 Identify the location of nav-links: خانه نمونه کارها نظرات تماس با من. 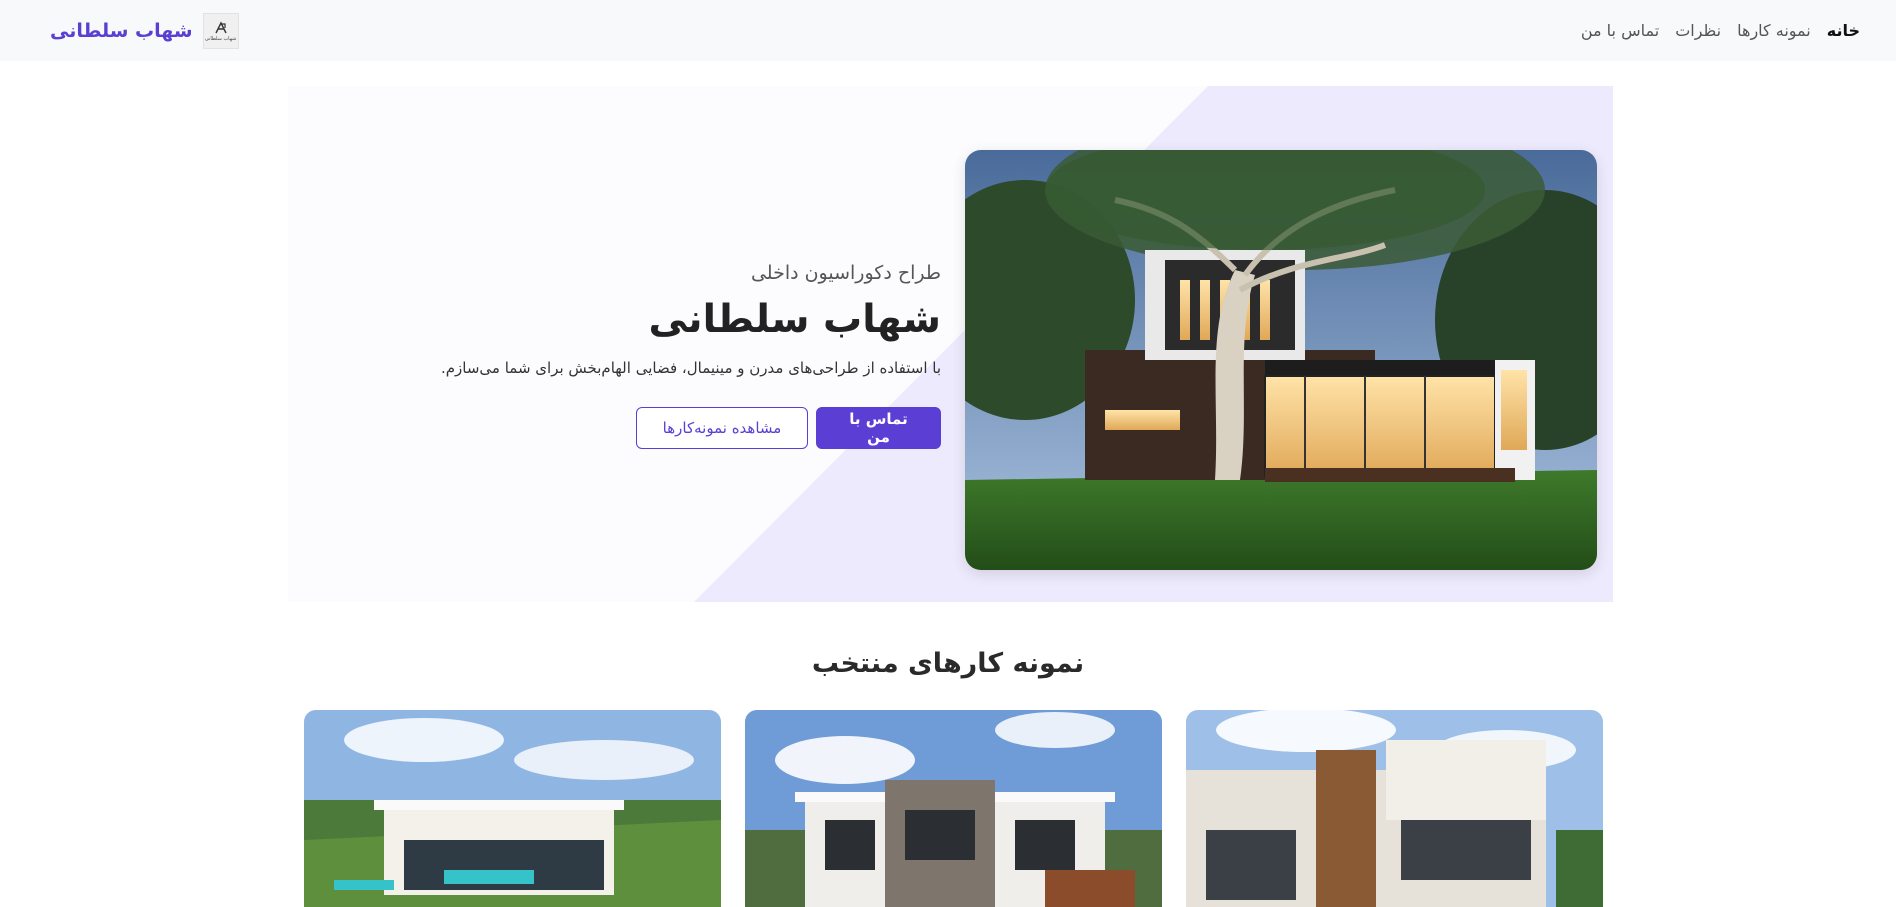
(1720, 30).